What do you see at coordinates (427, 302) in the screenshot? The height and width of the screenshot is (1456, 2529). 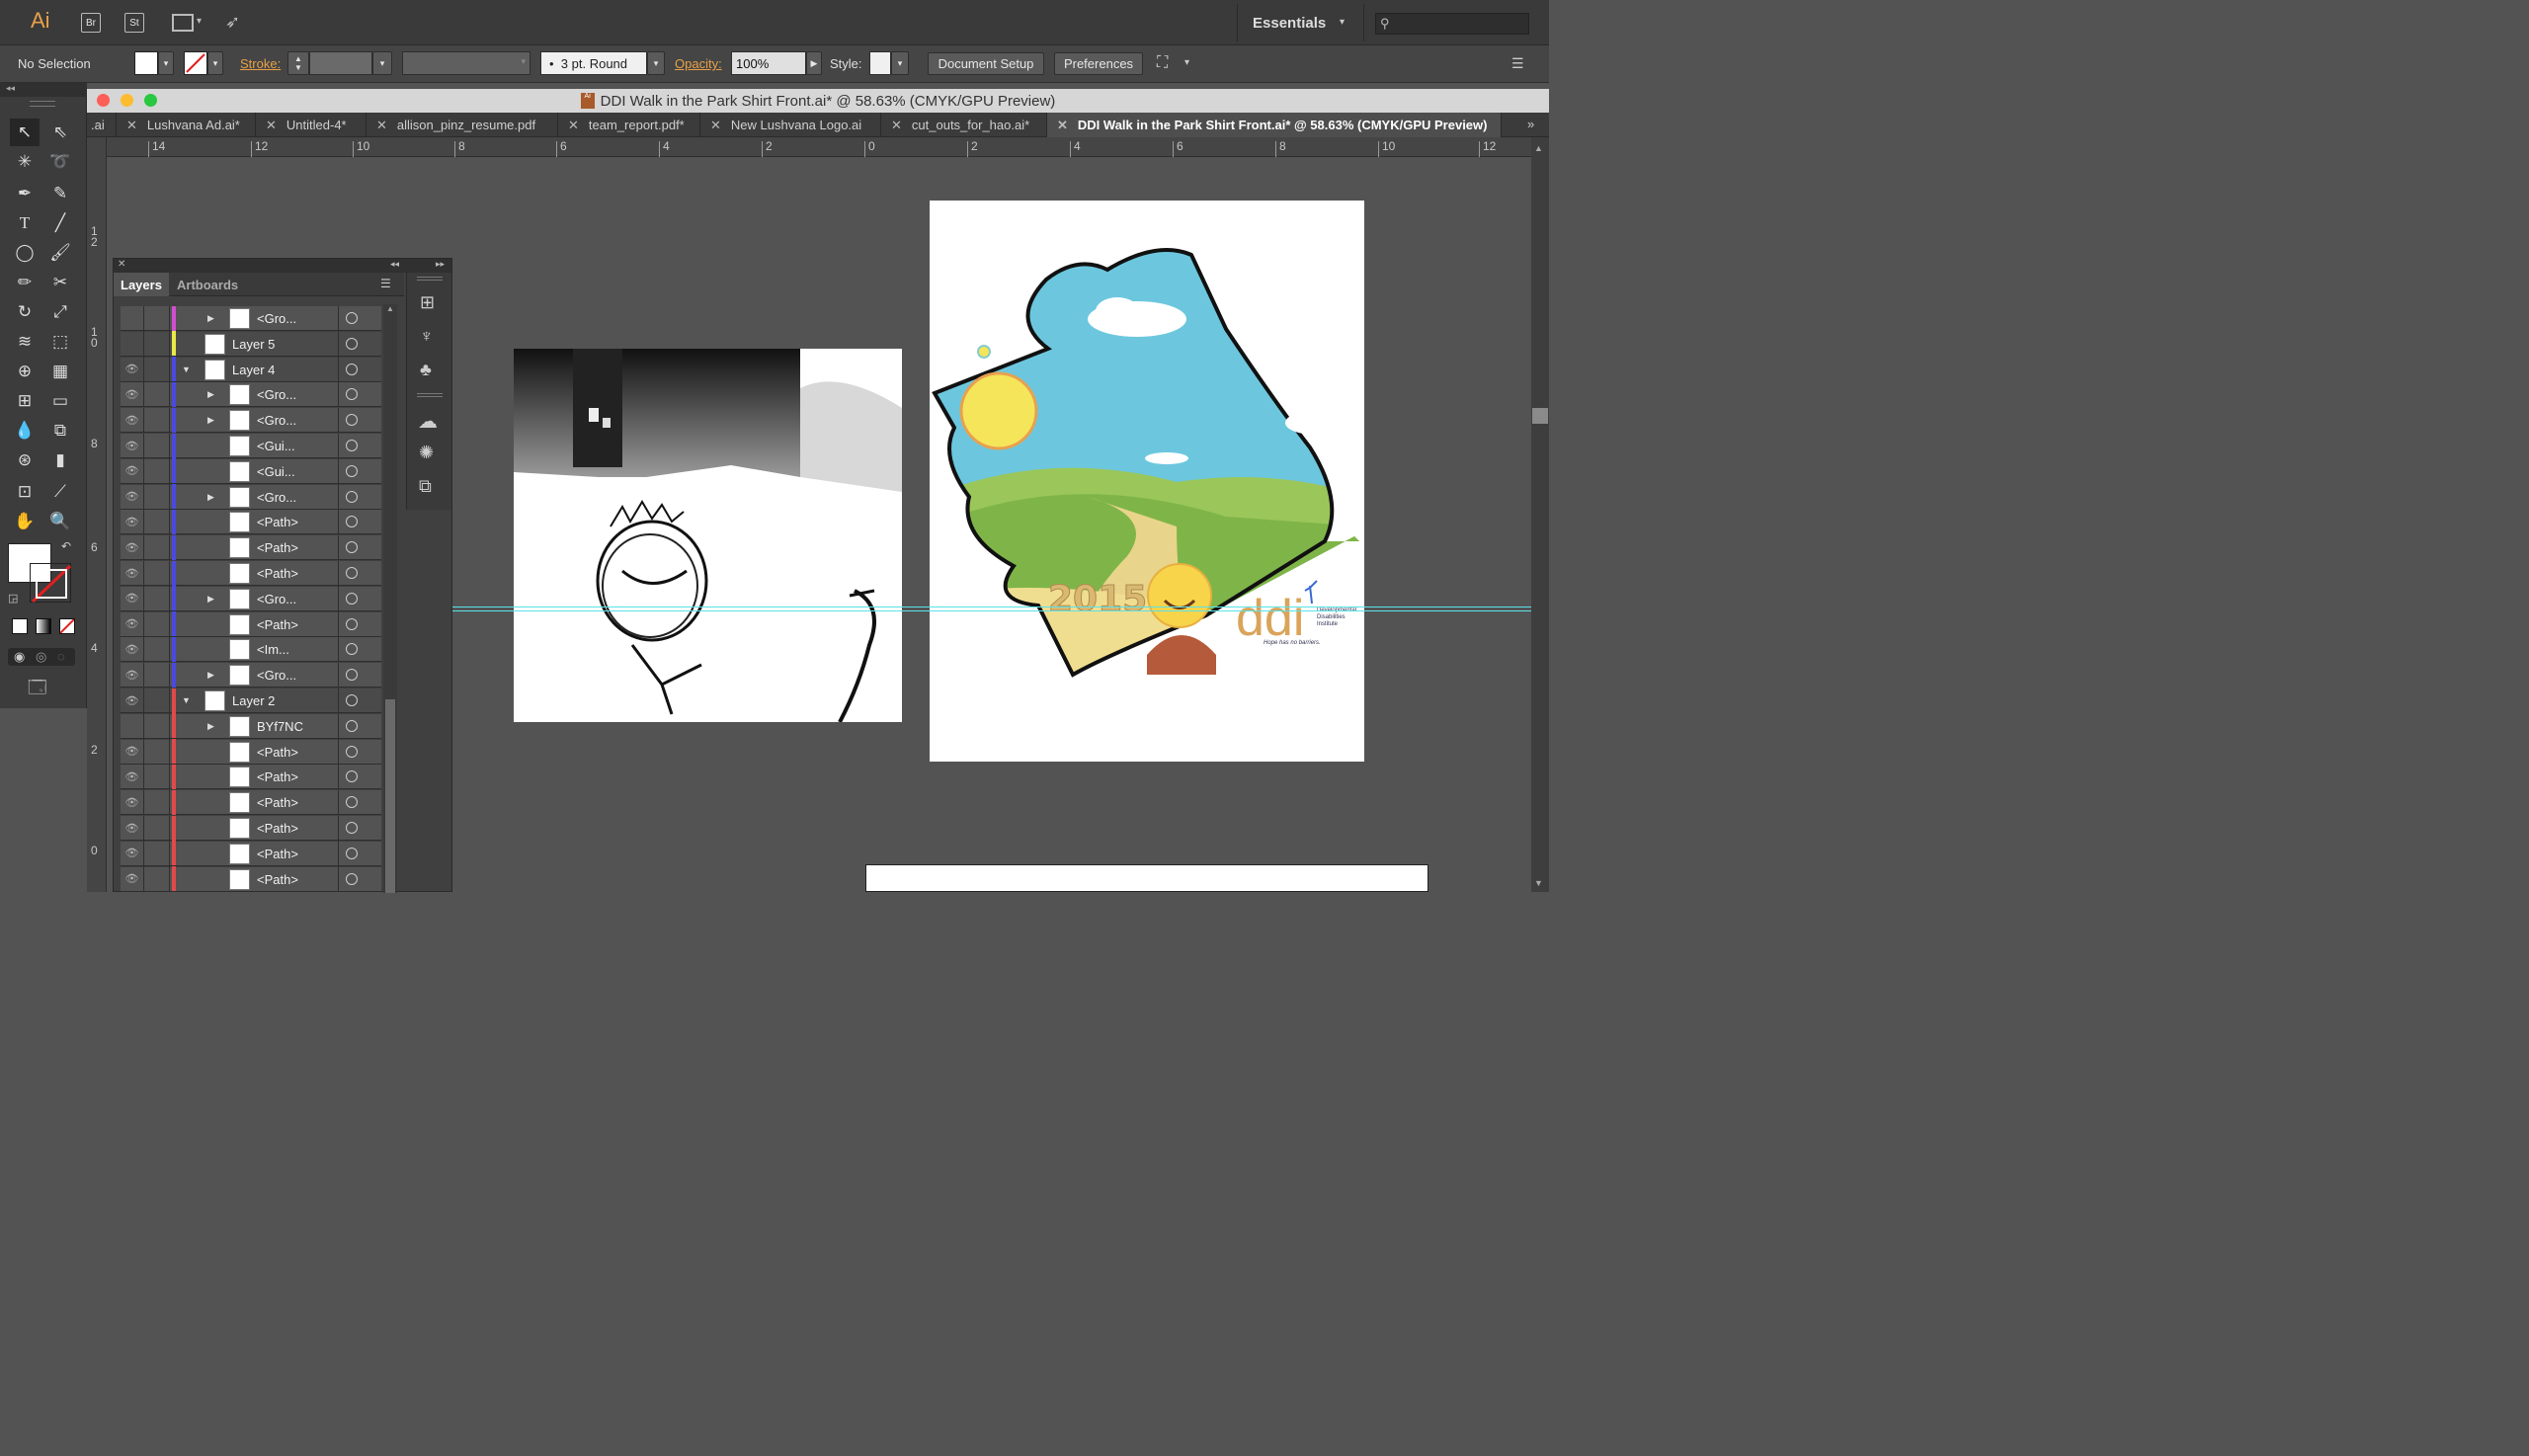 I see `artboards-panel-icon: ⊞` at bounding box center [427, 302].